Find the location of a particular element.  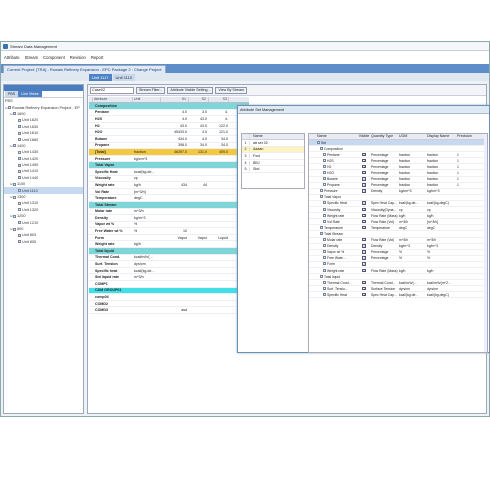

s1-cell: 4.0 is located at coordinates (175, 112).